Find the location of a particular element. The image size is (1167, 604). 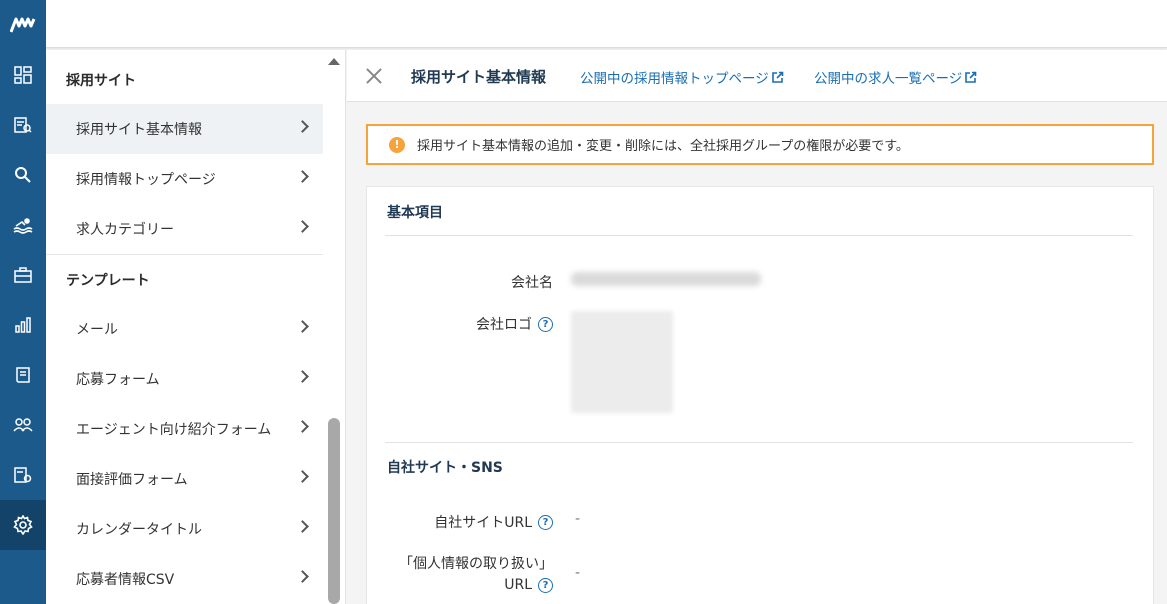

submenu-item-label: エージェント向け紹介フォーム is located at coordinates (174, 430).